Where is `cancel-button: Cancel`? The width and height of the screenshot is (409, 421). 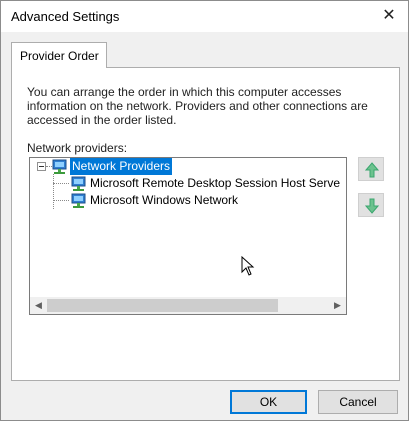
cancel-button: Cancel is located at coordinates (358, 402).